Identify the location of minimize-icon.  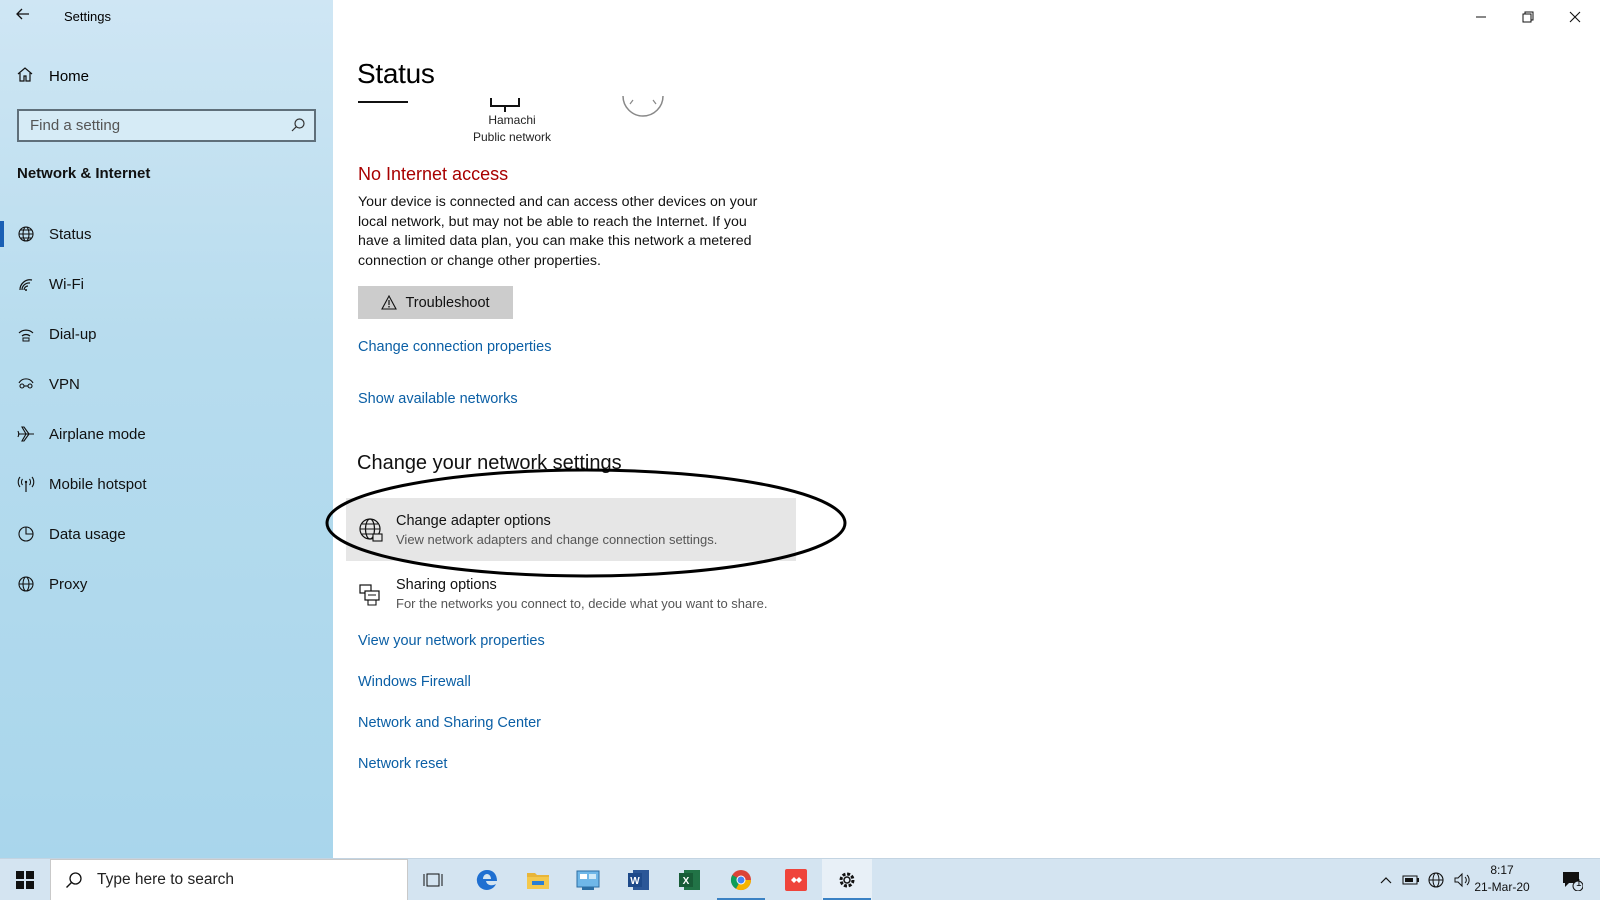
(1481, 17).